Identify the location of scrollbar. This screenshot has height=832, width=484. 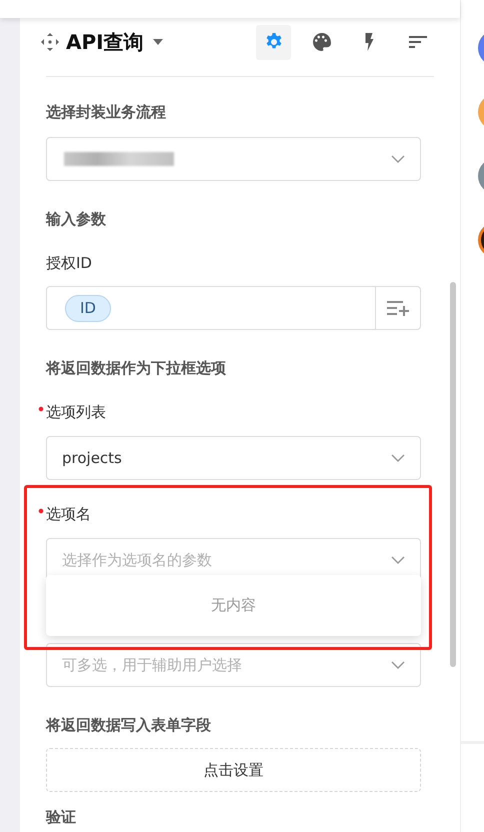
(453, 474).